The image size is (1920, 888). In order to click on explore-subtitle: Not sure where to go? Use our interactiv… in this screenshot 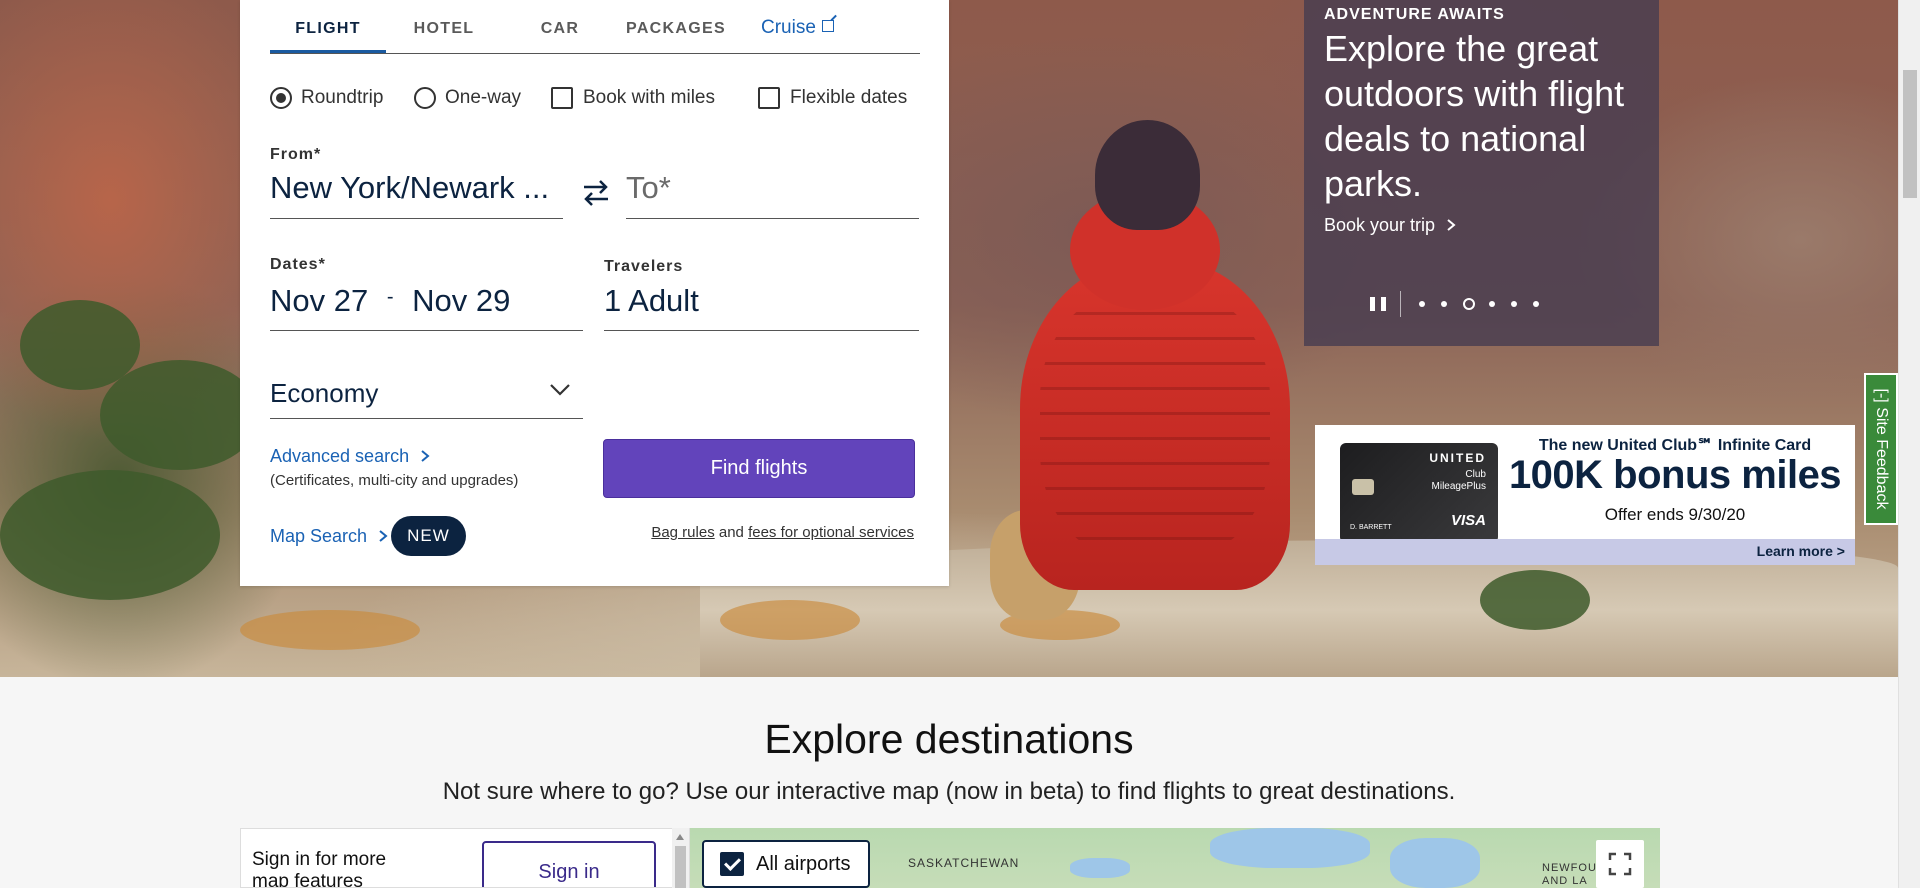, I will do `click(949, 791)`.